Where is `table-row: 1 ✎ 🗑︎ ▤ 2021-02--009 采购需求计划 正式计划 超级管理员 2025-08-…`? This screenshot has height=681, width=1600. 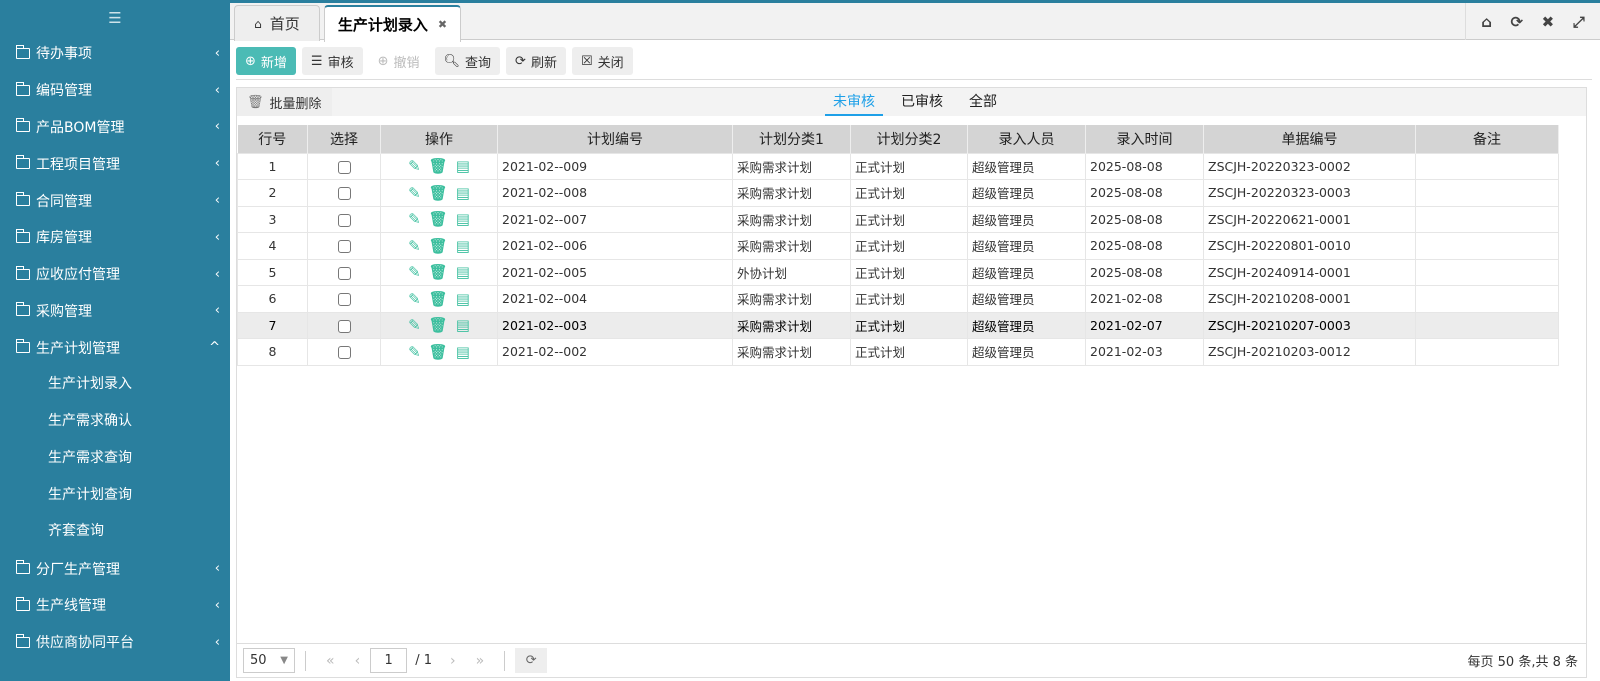 table-row: 1 ✎ 🗑︎ ▤ 2021-02--009 采购需求计划 正式计划 超级管理员 2025-08-… is located at coordinates (898, 166).